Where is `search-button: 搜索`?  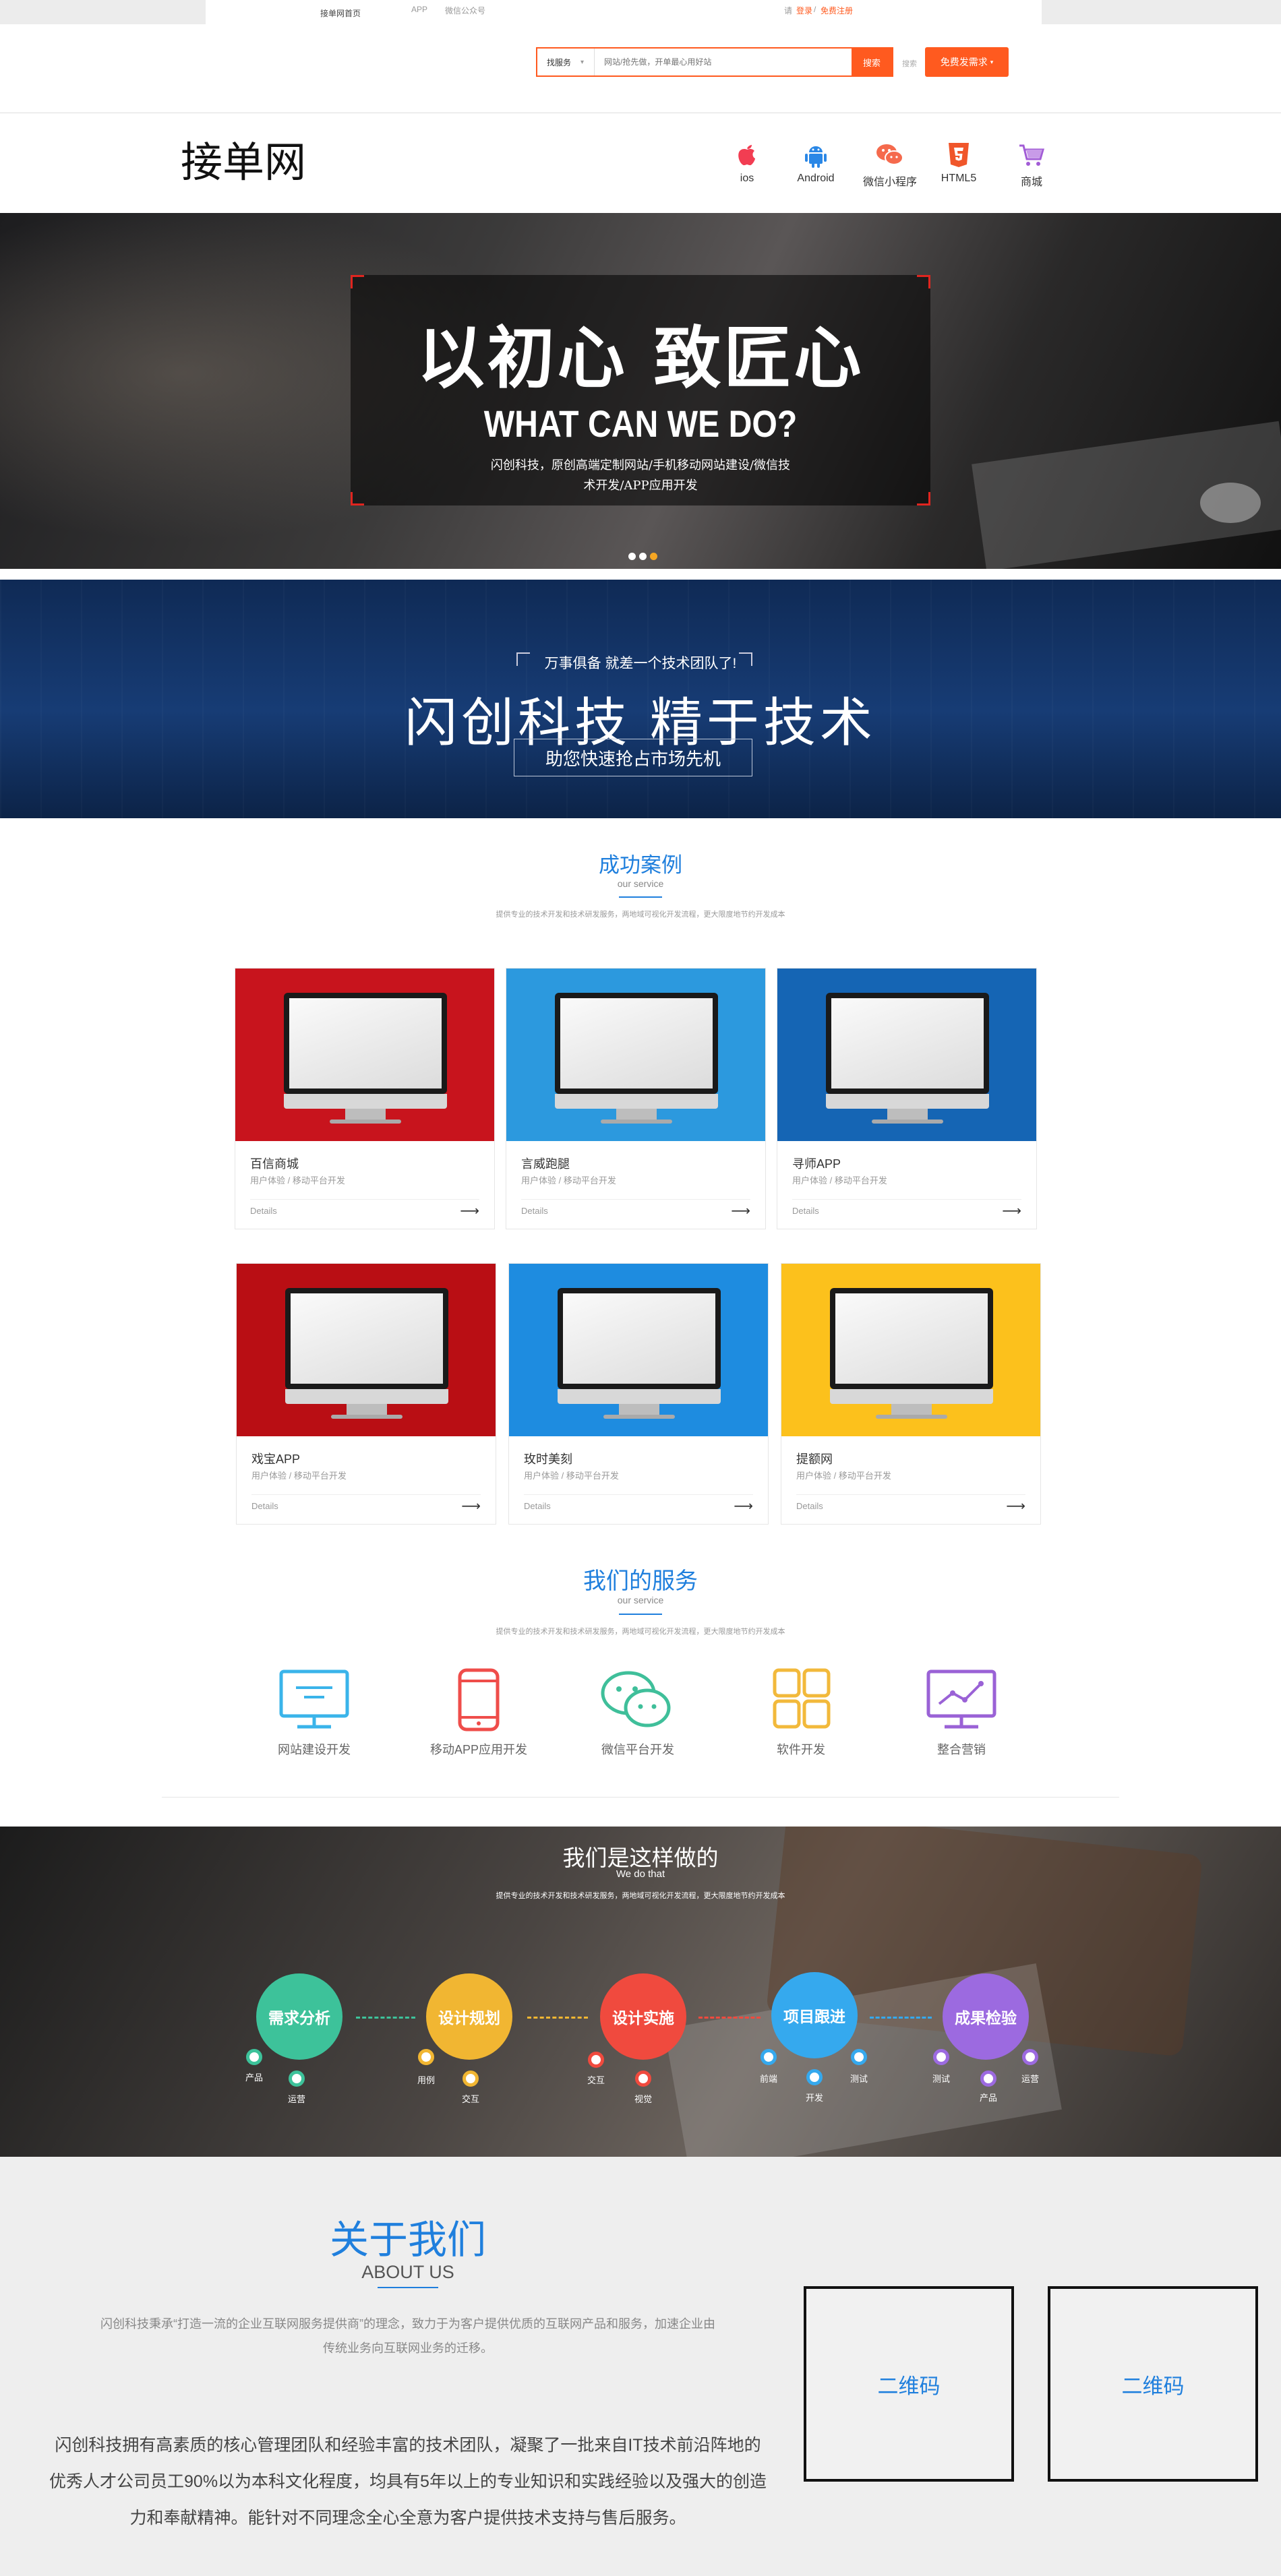 search-button: 搜索 is located at coordinates (872, 62).